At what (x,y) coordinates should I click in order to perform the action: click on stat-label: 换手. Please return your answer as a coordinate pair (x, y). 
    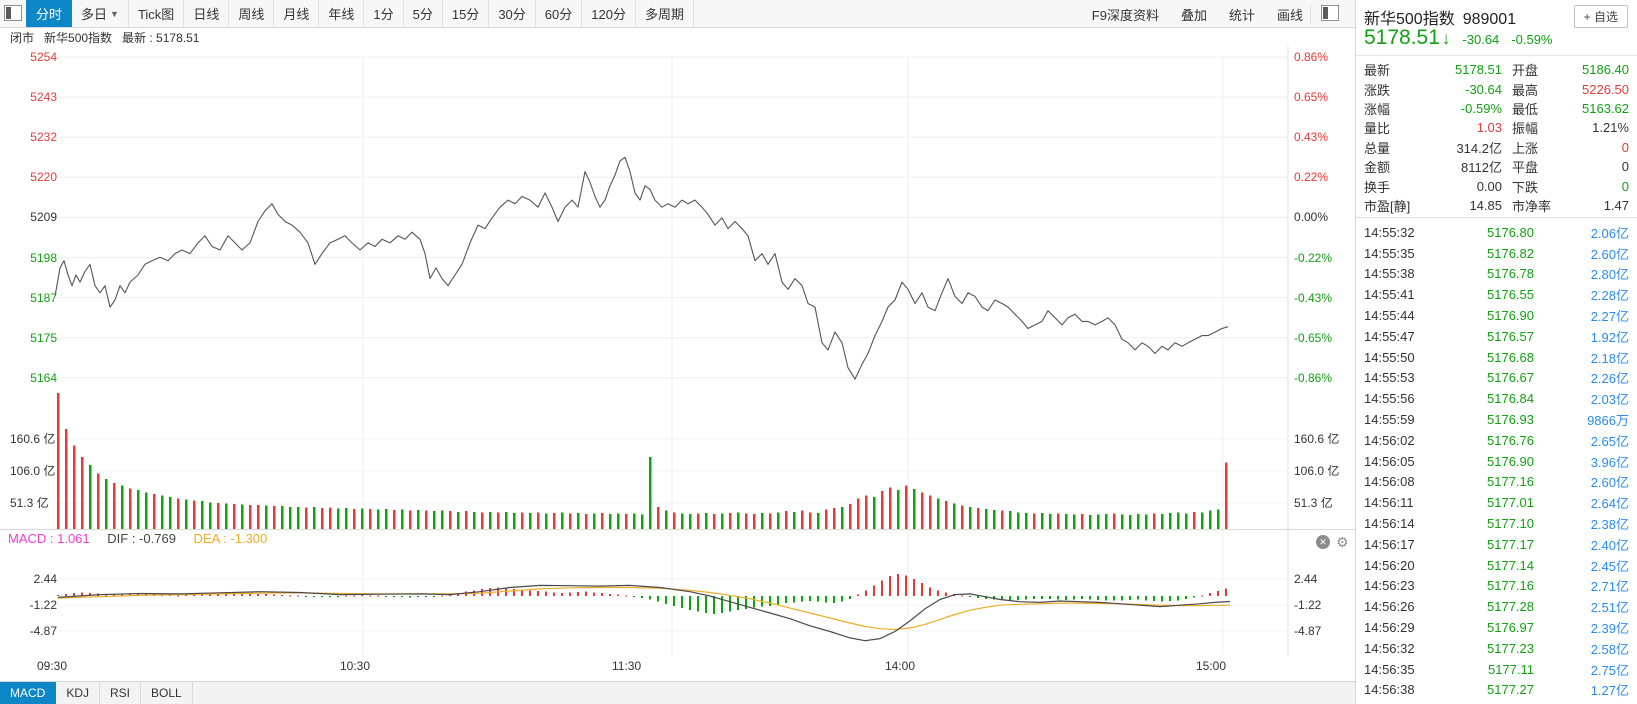
    Looking at the image, I should click on (1377, 187).